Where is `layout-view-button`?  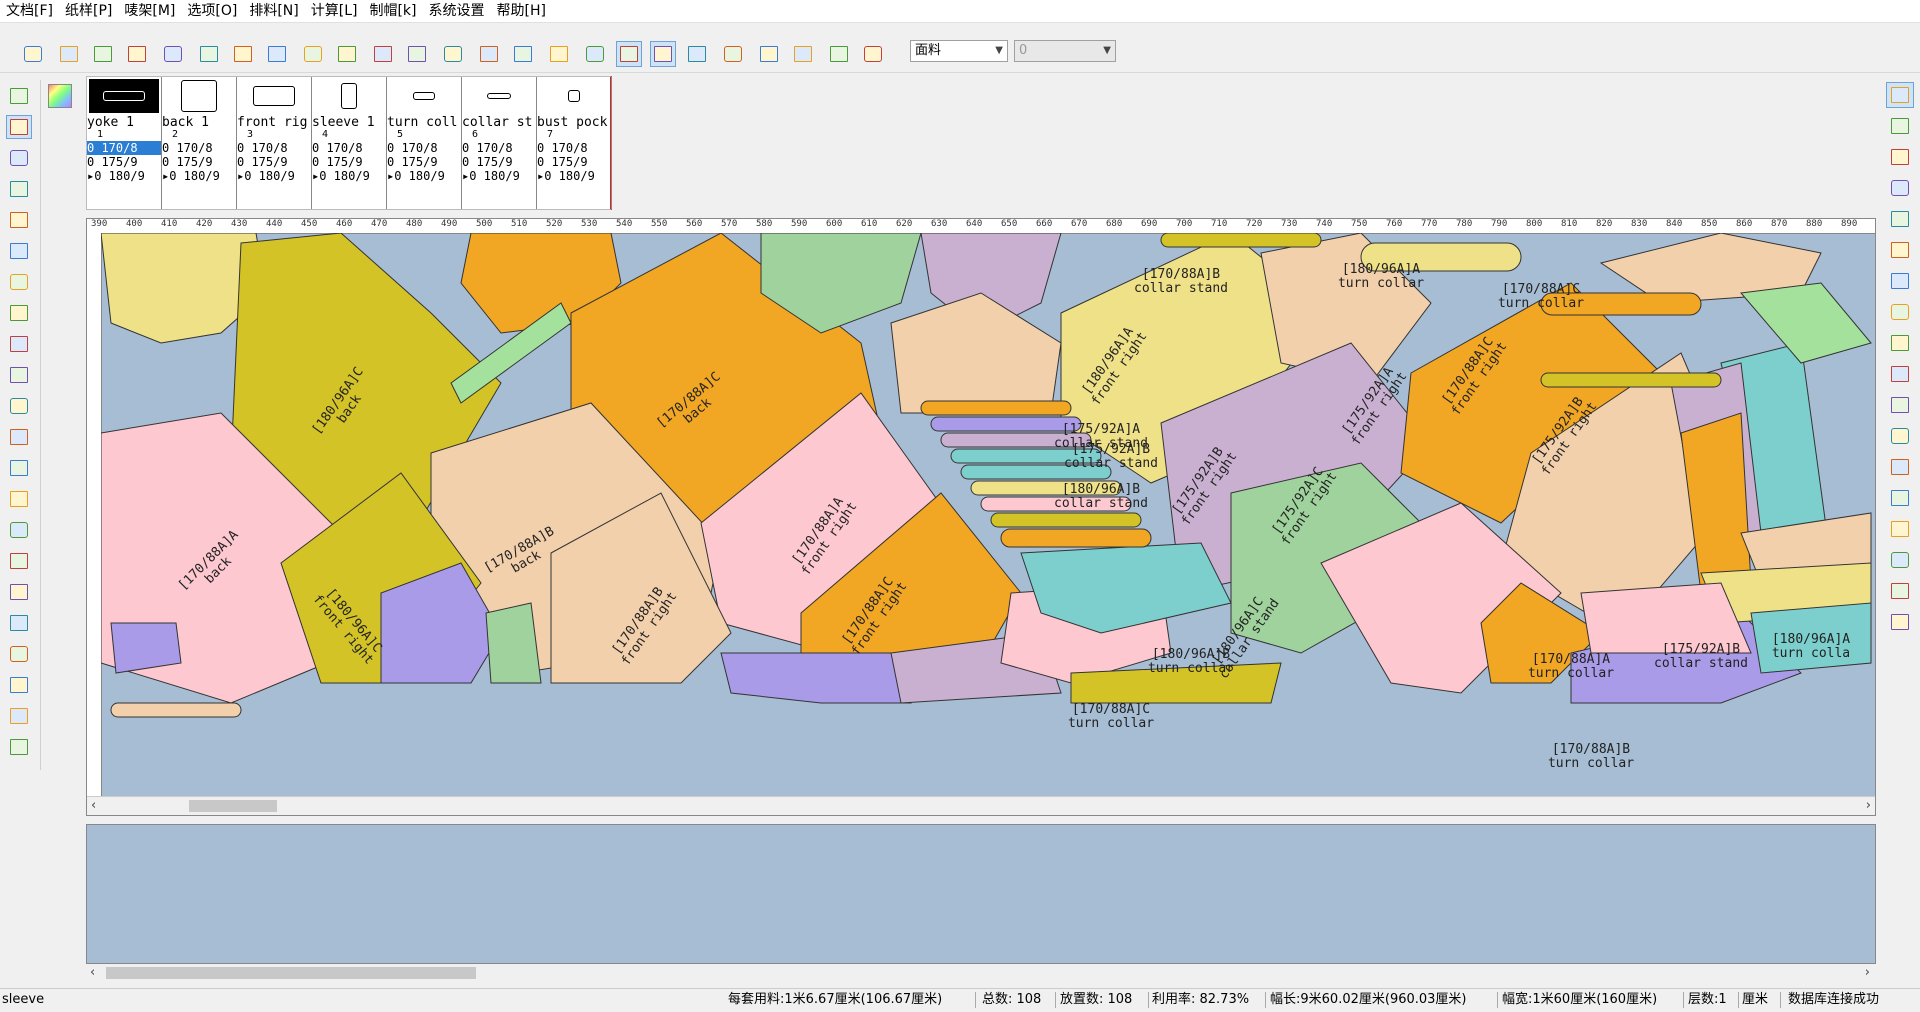
layout-view-button is located at coordinates (629, 54).